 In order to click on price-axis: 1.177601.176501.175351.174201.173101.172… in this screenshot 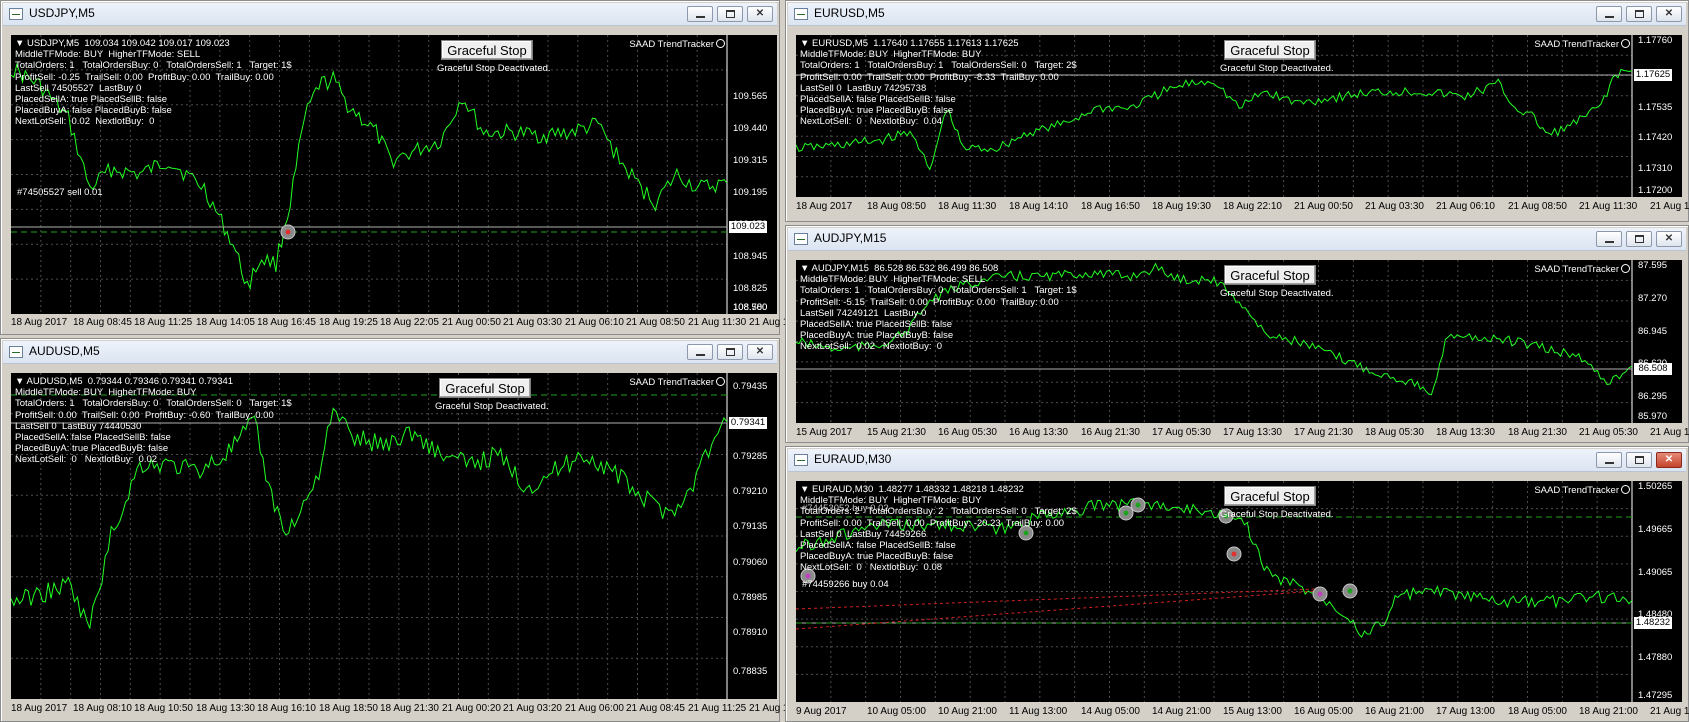, I will do `click(1655, 116)`.